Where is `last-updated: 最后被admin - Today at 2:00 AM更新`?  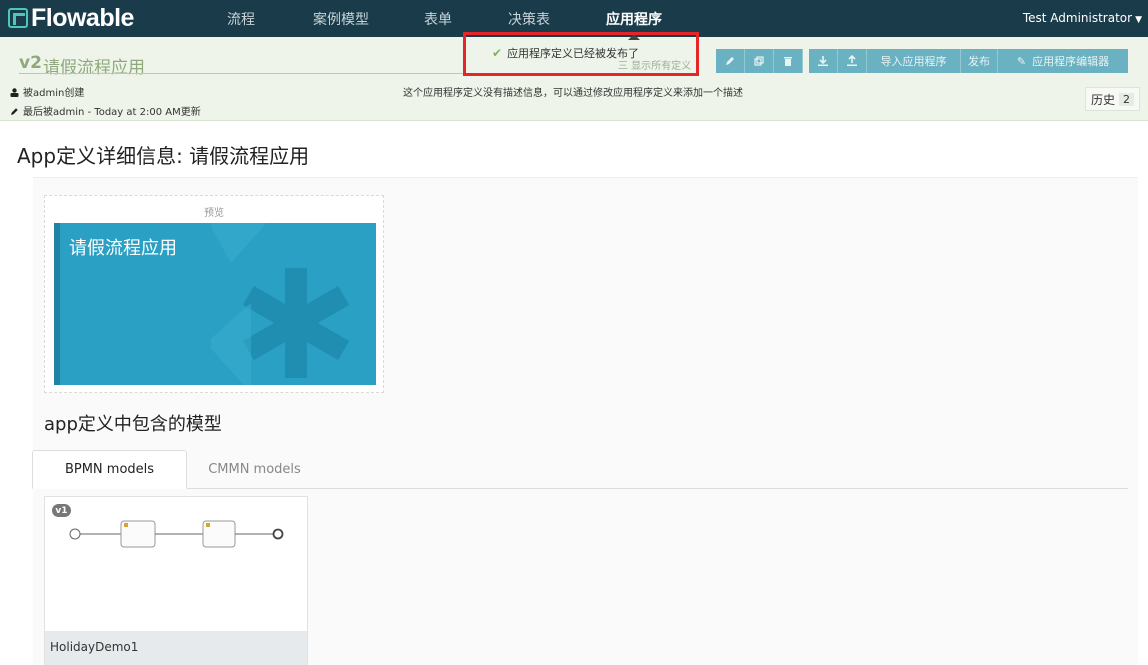
last-updated: 最后被admin - Today at 2:00 AM更新 is located at coordinates (105, 110).